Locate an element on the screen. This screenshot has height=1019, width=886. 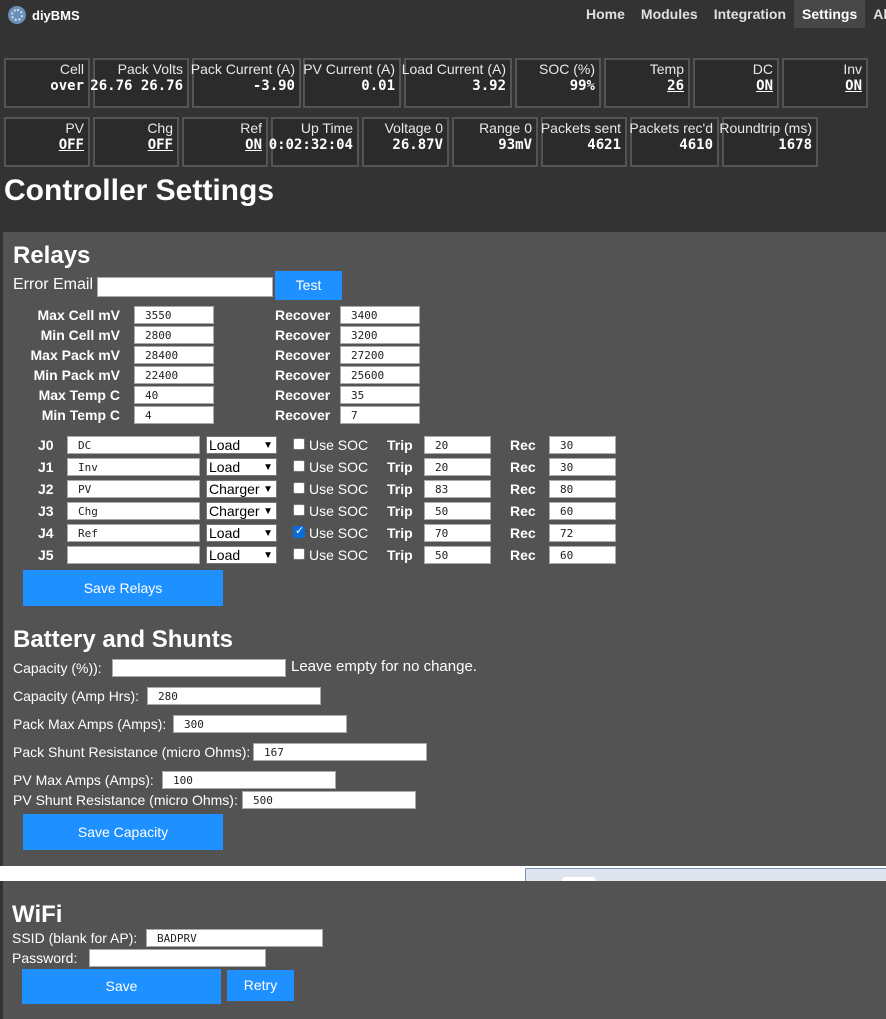
error-email-input is located at coordinates (185, 287).